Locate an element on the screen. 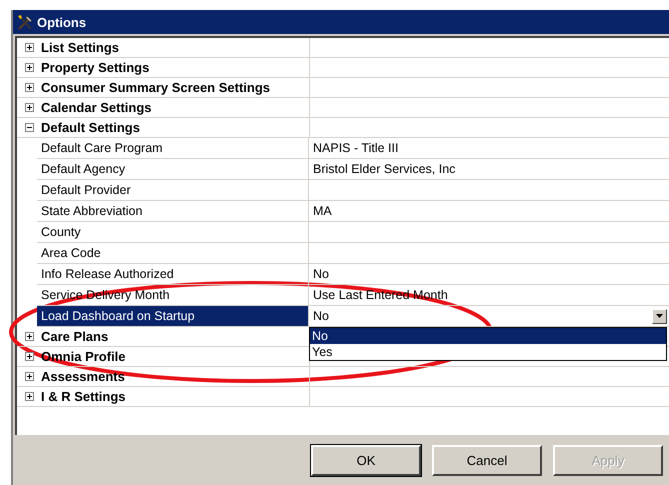  window-title: Options is located at coordinates (61, 22).